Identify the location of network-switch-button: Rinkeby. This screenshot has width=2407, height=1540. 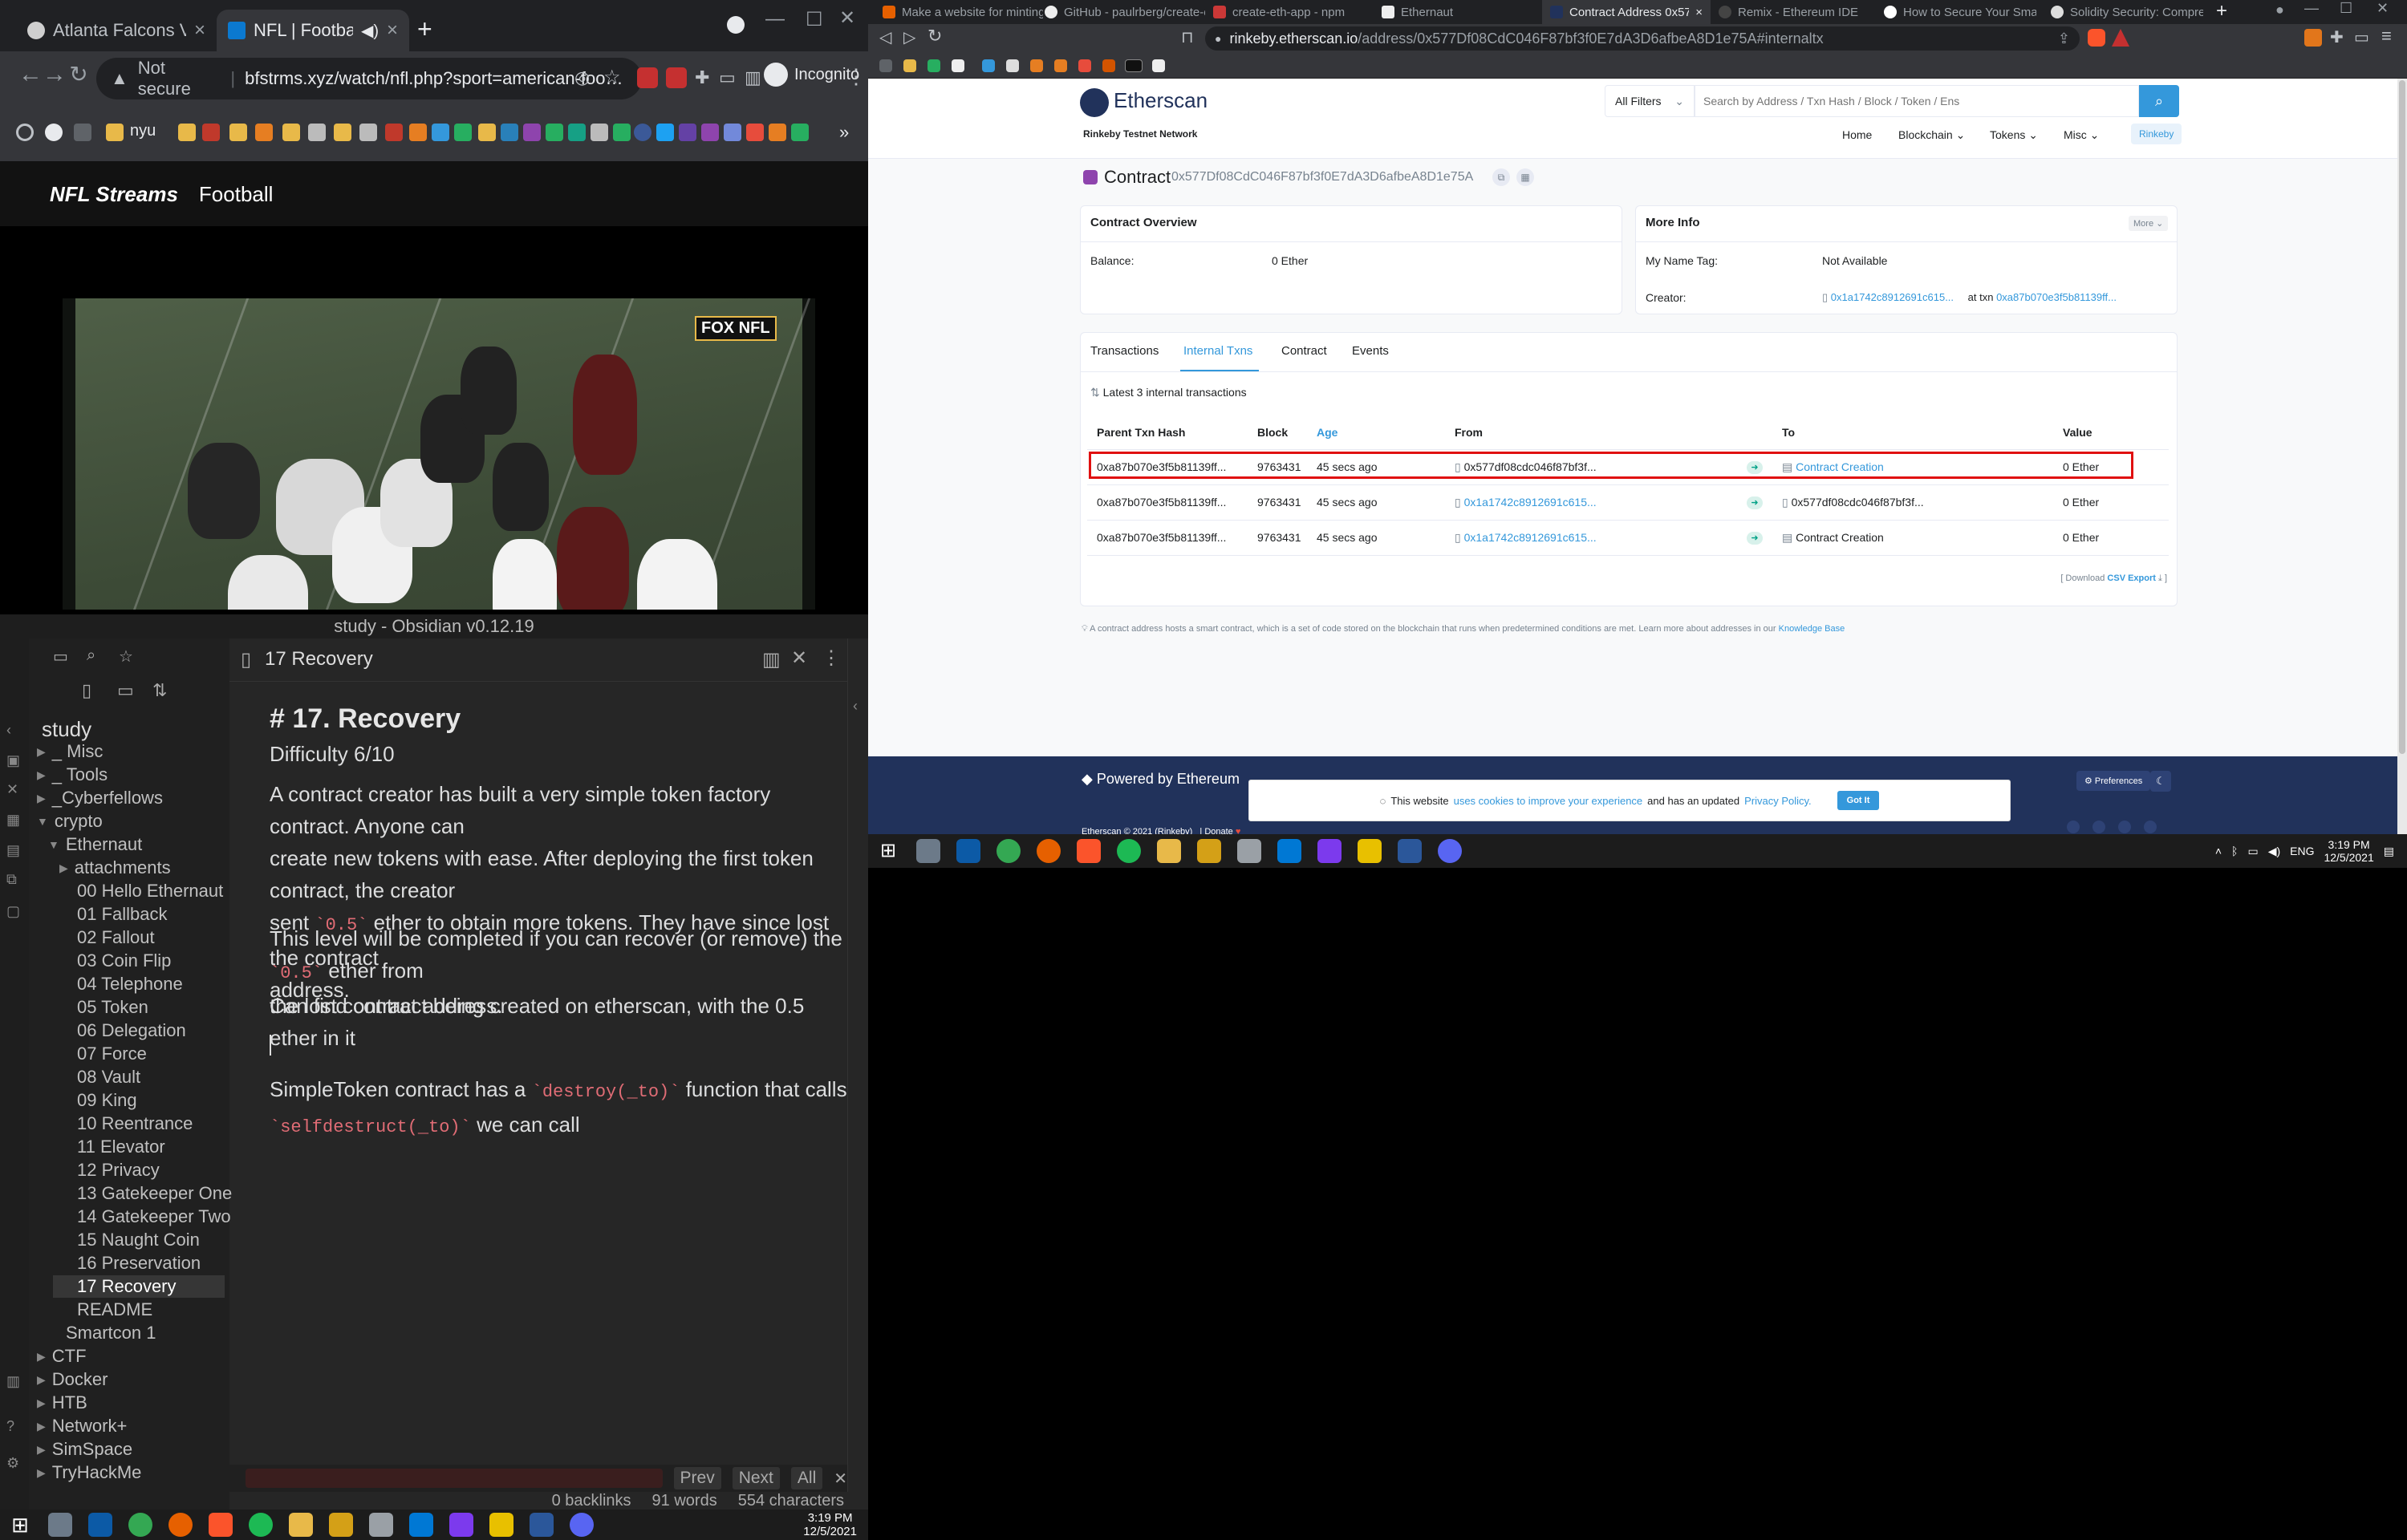
(2156, 134).